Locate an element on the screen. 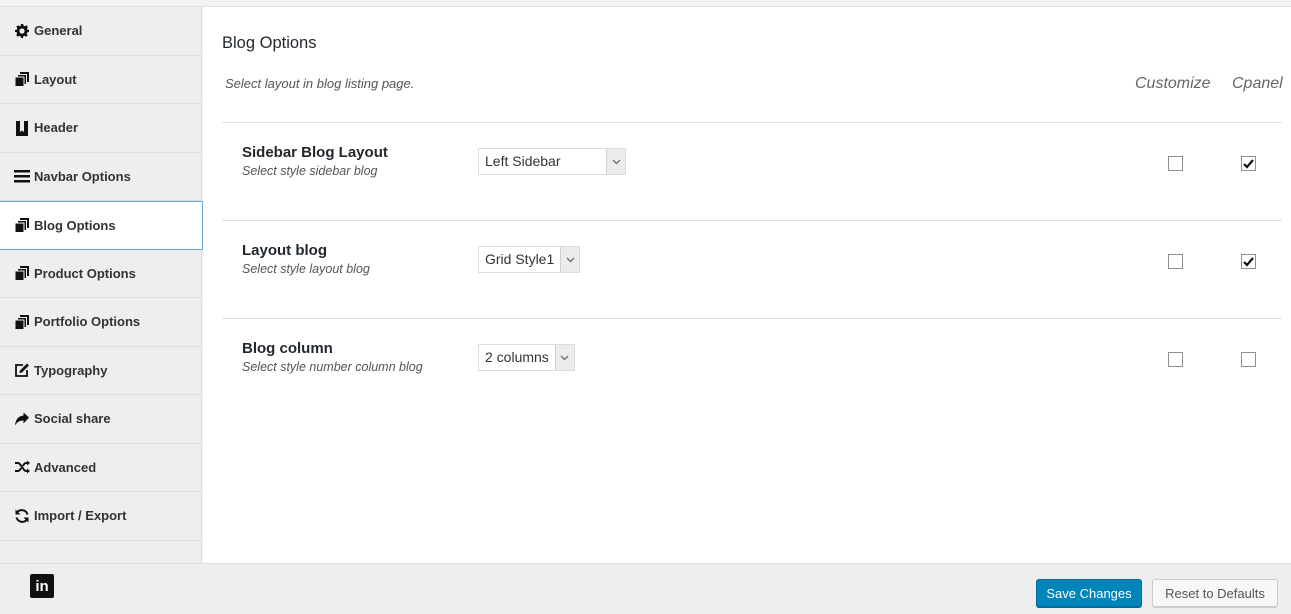  page-title: Blog Options is located at coordinates (269, 43).